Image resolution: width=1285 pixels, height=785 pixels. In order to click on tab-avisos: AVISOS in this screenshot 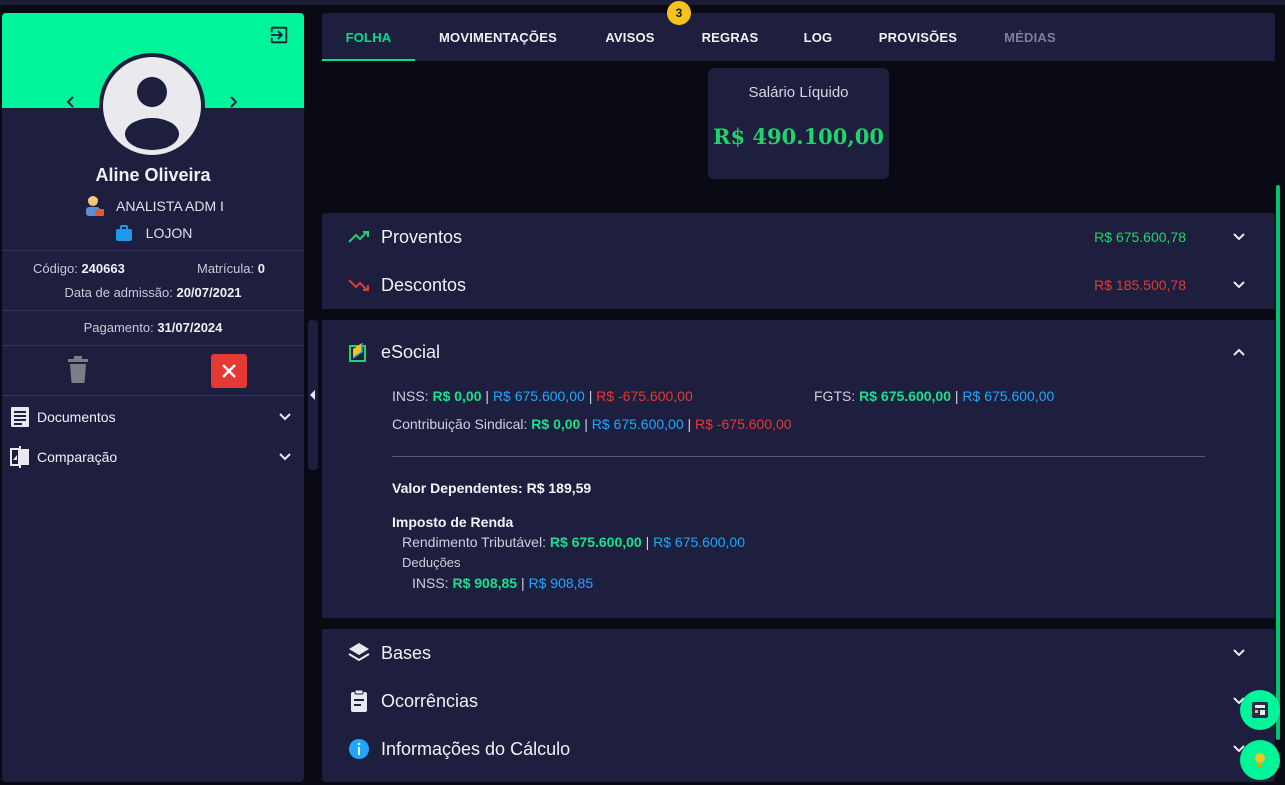, I will do `click(630, 37)`.